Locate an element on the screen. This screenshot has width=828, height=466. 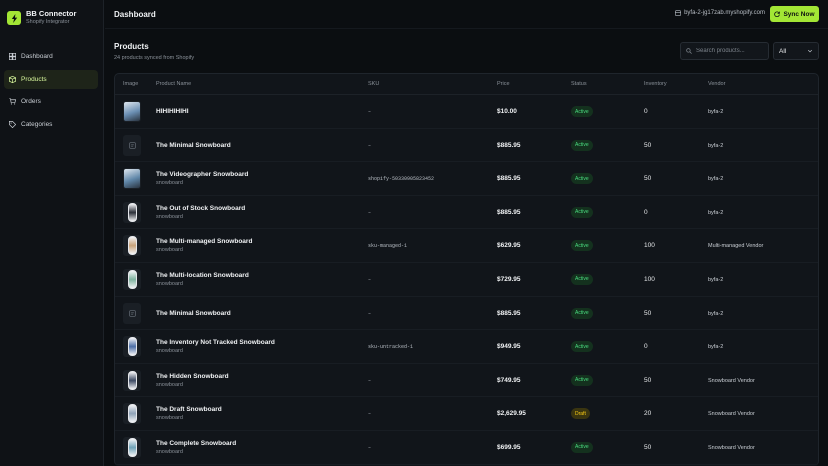
product-sku: sku-untracked-1 is located at coordinates (391, 347).